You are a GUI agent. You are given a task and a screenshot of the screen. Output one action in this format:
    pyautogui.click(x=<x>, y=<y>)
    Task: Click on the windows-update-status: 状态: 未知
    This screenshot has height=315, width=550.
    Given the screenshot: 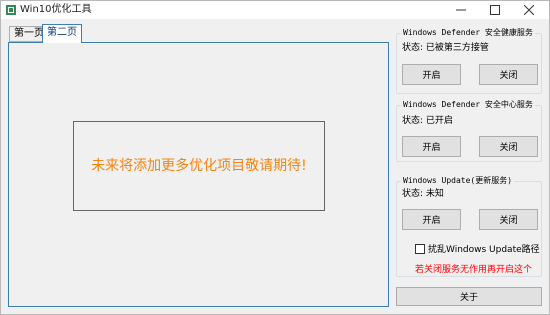 What is the action you would take?
    pyautogui.click(x=423, y=194)
    